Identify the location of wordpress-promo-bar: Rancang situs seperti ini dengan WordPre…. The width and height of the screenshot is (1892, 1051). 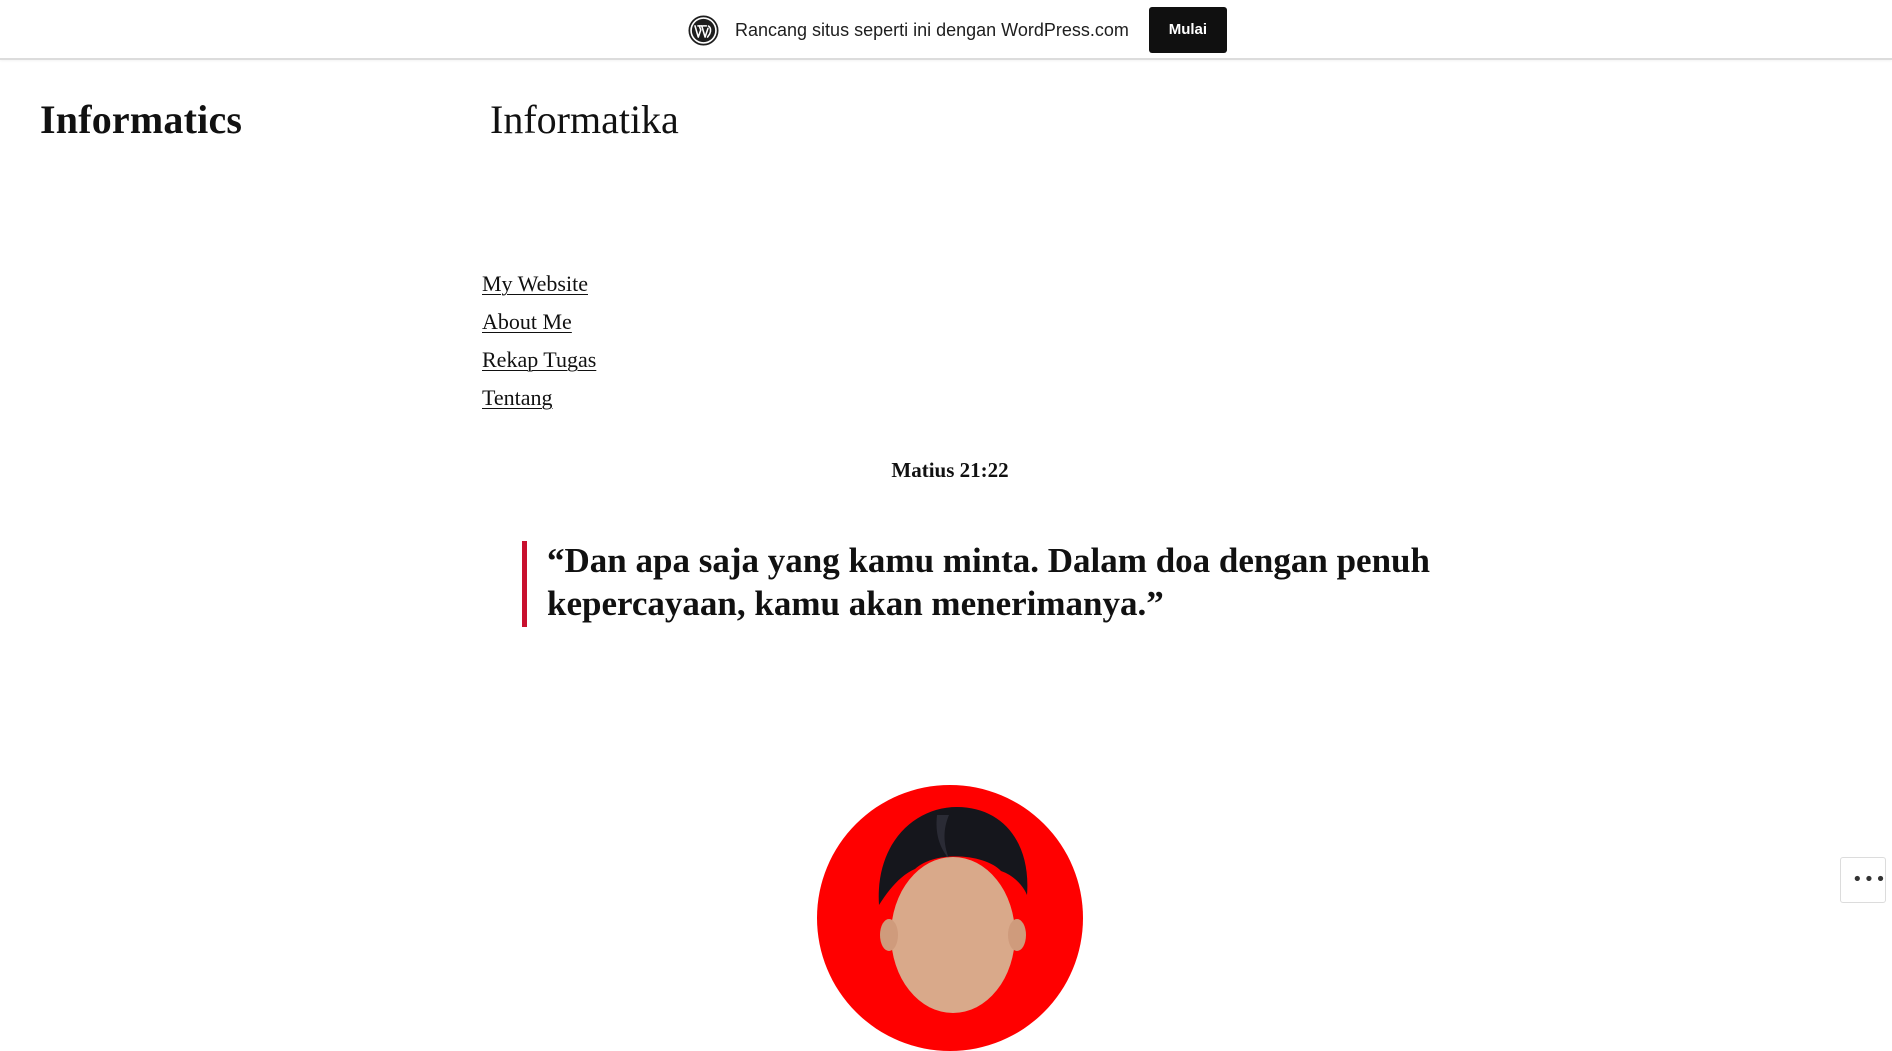
(946, 30).